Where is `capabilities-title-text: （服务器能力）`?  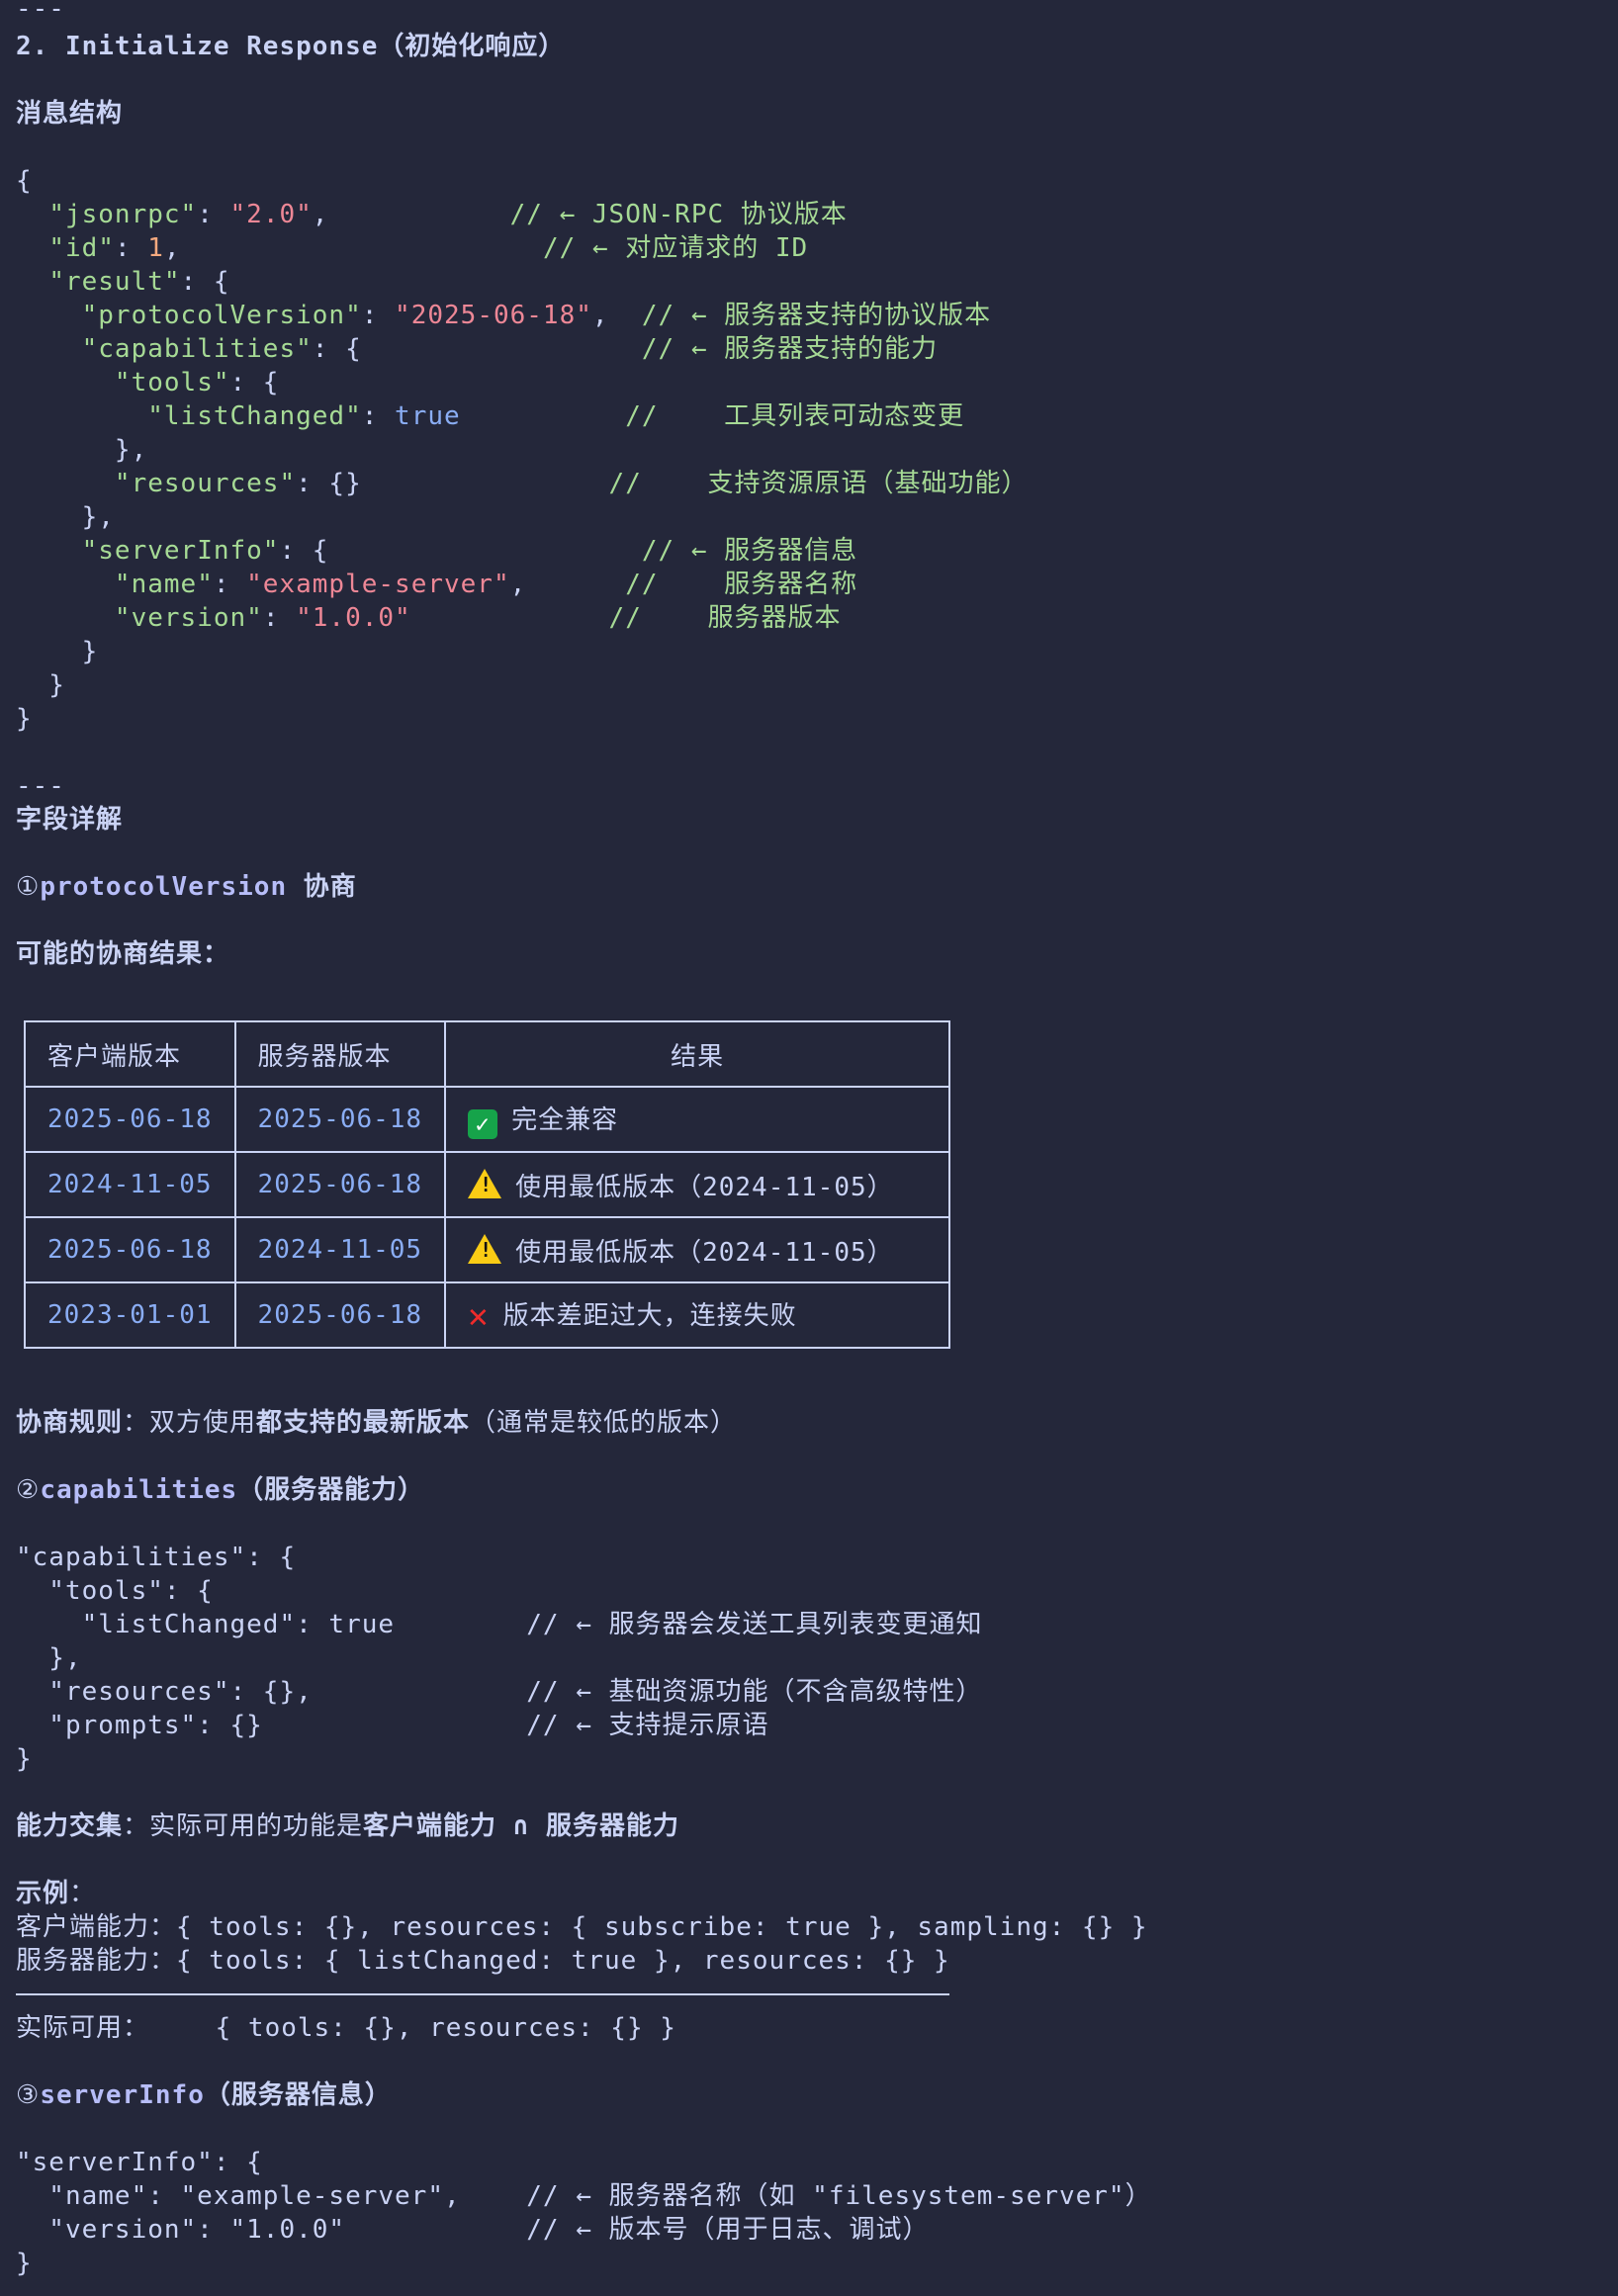 capabilities-title-text: （服务器能力） is located at coordinates (331, 1490).